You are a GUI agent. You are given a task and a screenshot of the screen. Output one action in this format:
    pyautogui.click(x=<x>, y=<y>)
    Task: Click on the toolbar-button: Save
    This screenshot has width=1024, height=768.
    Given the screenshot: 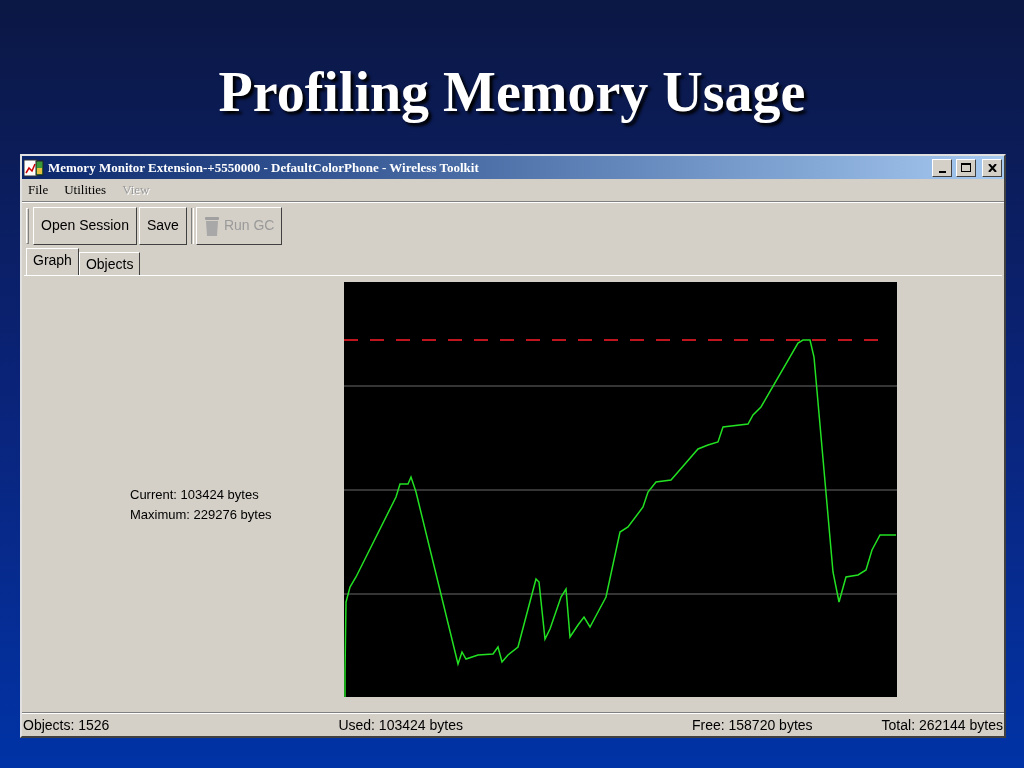 What is the action you would take?
    pyautogui.click(x=162, y=225)
    